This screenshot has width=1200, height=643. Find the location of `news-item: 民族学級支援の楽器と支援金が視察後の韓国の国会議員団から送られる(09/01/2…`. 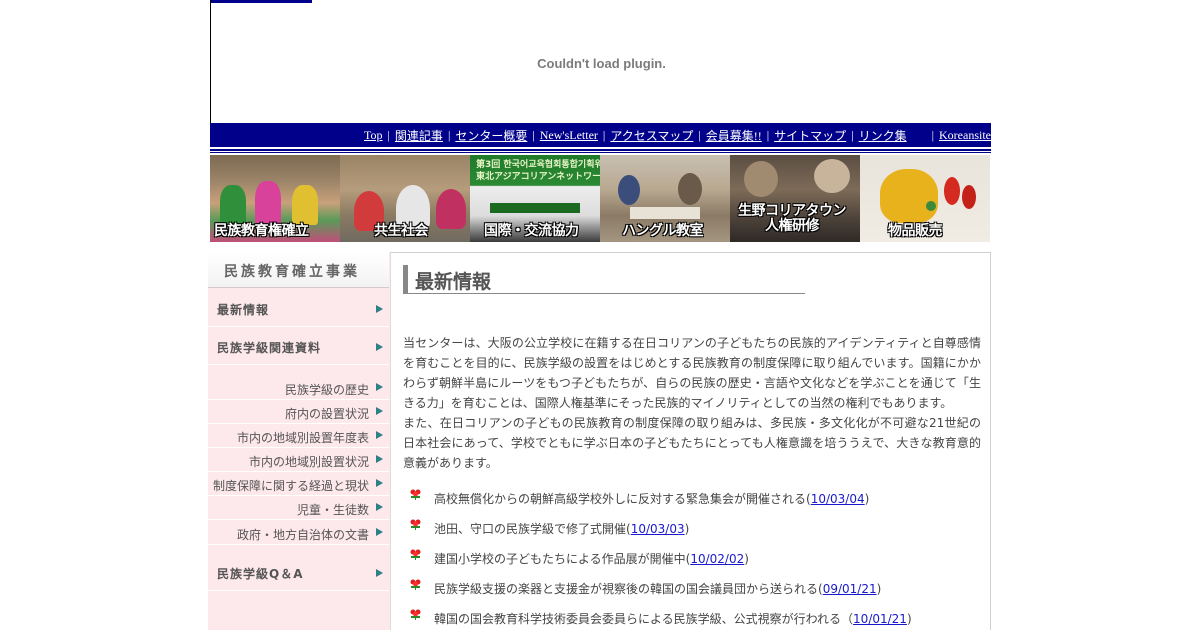

news-item: 民族学級支援の楽器と支援金が視察後の韓国の国会議員団から送られる(09/01/2… is located at coordinates (693, 596).